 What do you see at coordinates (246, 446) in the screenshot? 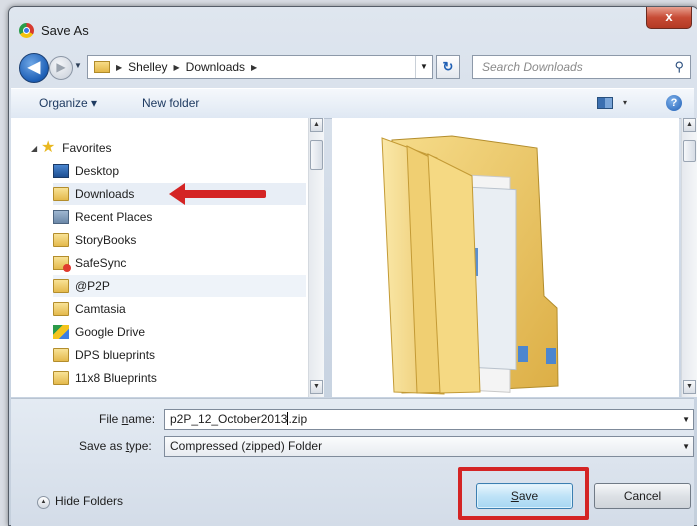
I see `save-as-type-value: Compressed (zipped) Folder` at bounding box center [246, 446].